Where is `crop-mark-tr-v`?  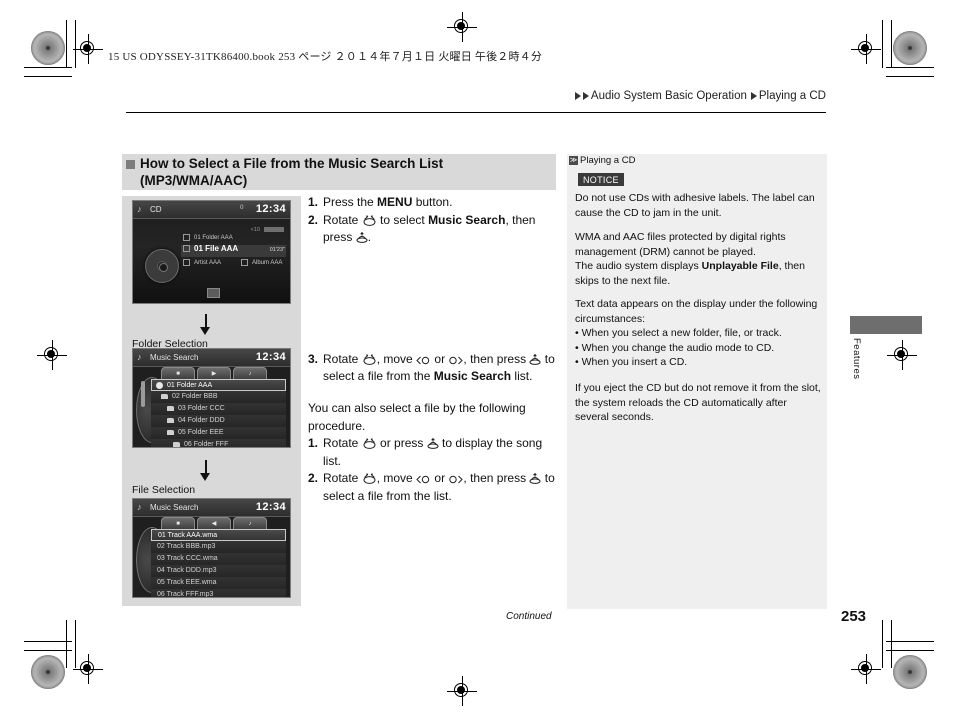 crop-mark-tr-v is located at coordinates (882, 44).